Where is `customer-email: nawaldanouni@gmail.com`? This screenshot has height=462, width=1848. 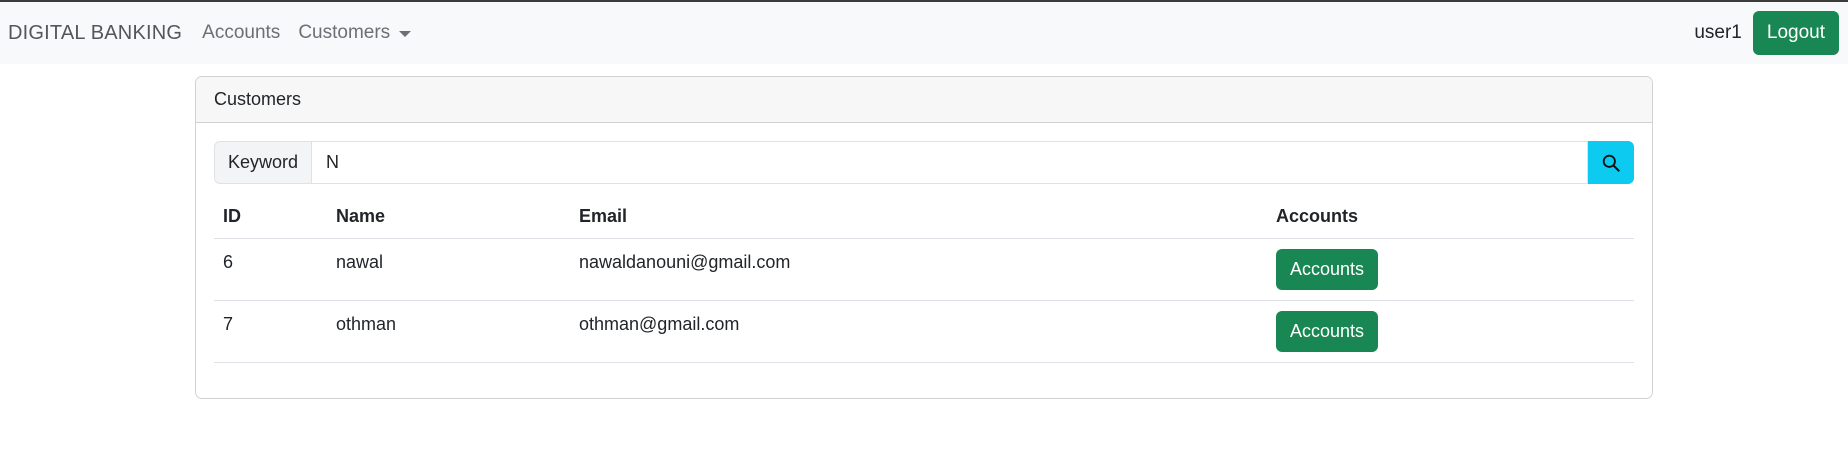 customer-email: nawaldanouni@gmail.com is located at coordinates (918, 269).